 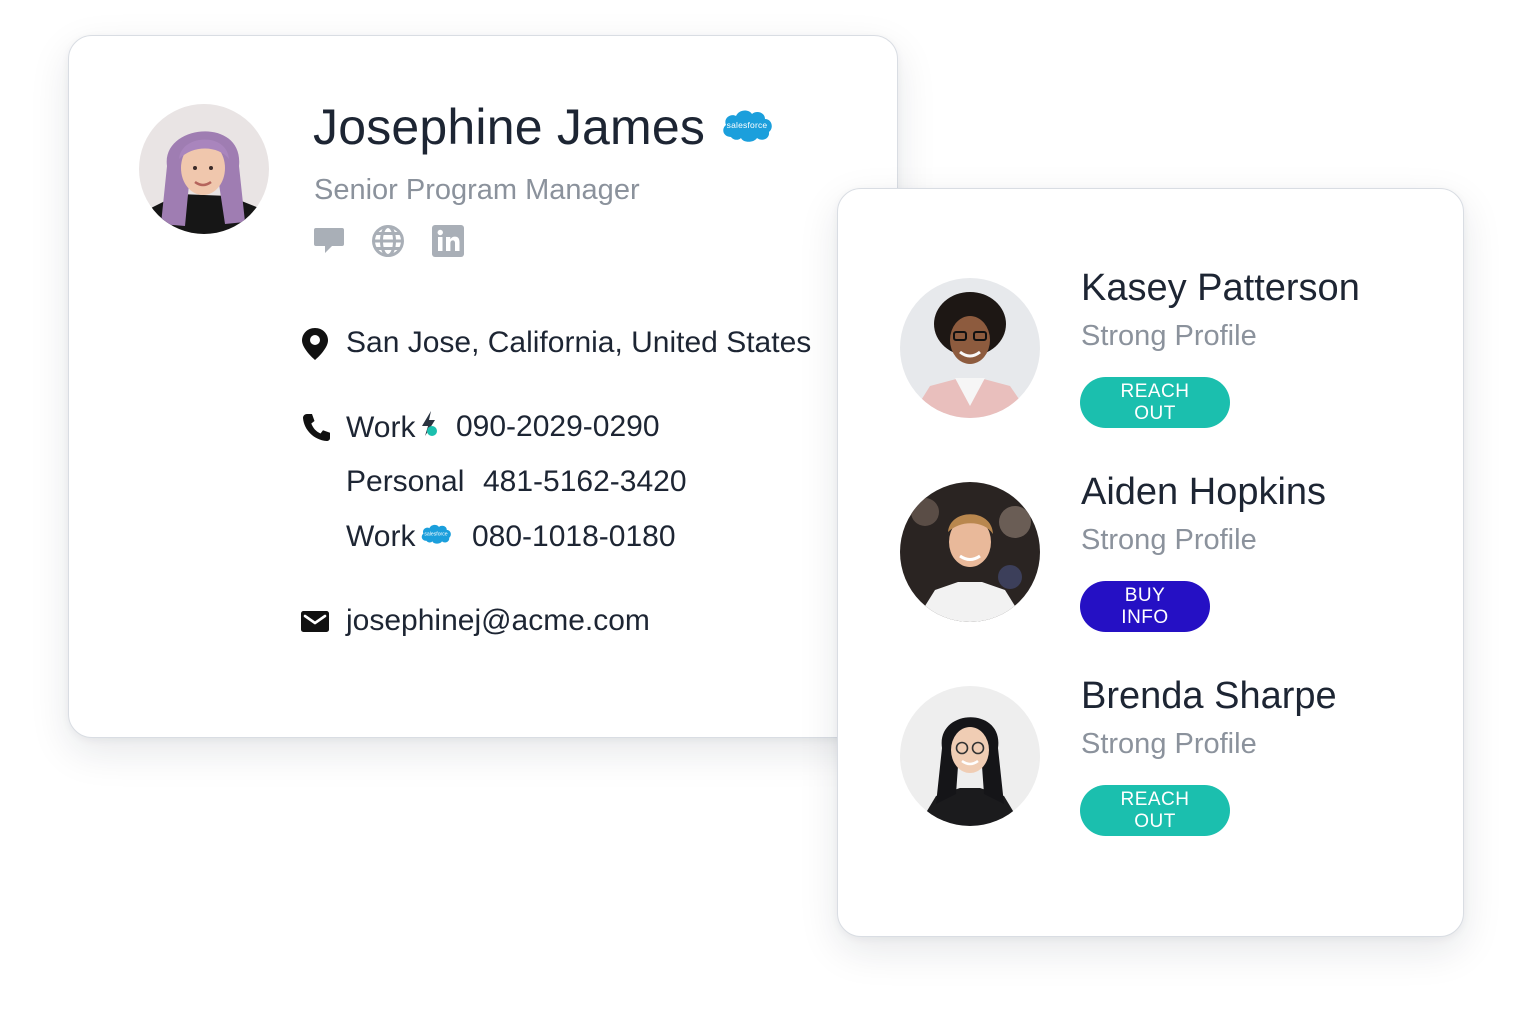 I want to click on email-link: josephinej@acme.com, so click(x=498, y=621).